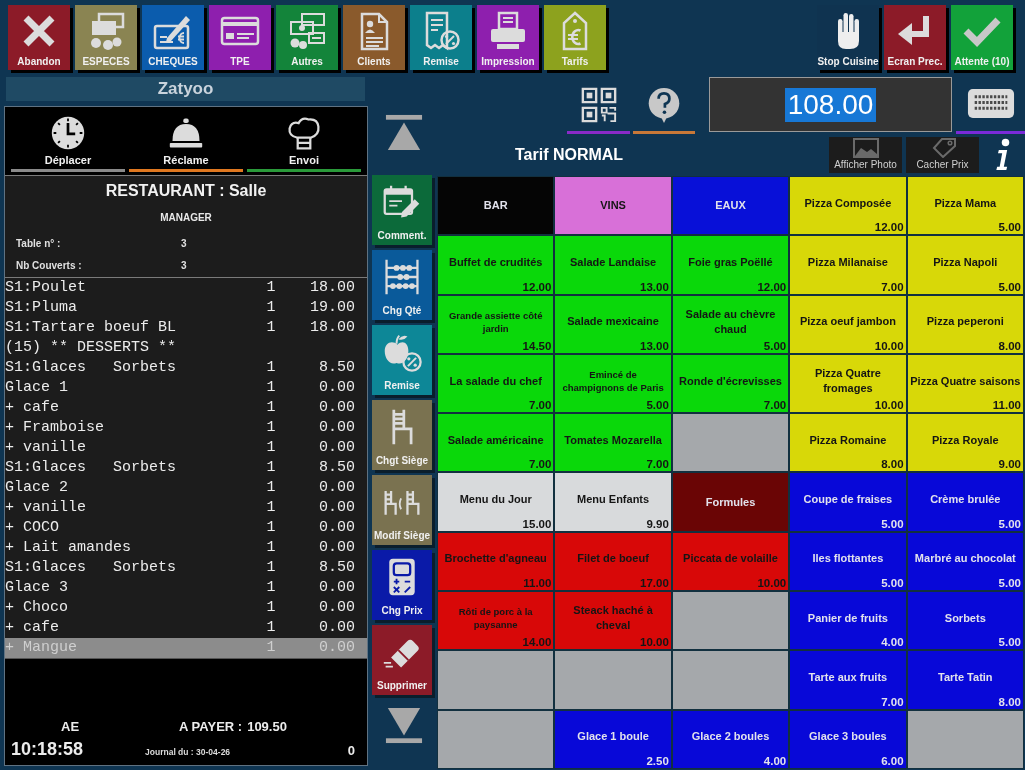 The height and width of the screenshot is (770, 1025). What do you see at coordinates (496, 443) in the screenshot?
I see `product-button: Salade américaine 7.00` at bounding box center [496, 443].